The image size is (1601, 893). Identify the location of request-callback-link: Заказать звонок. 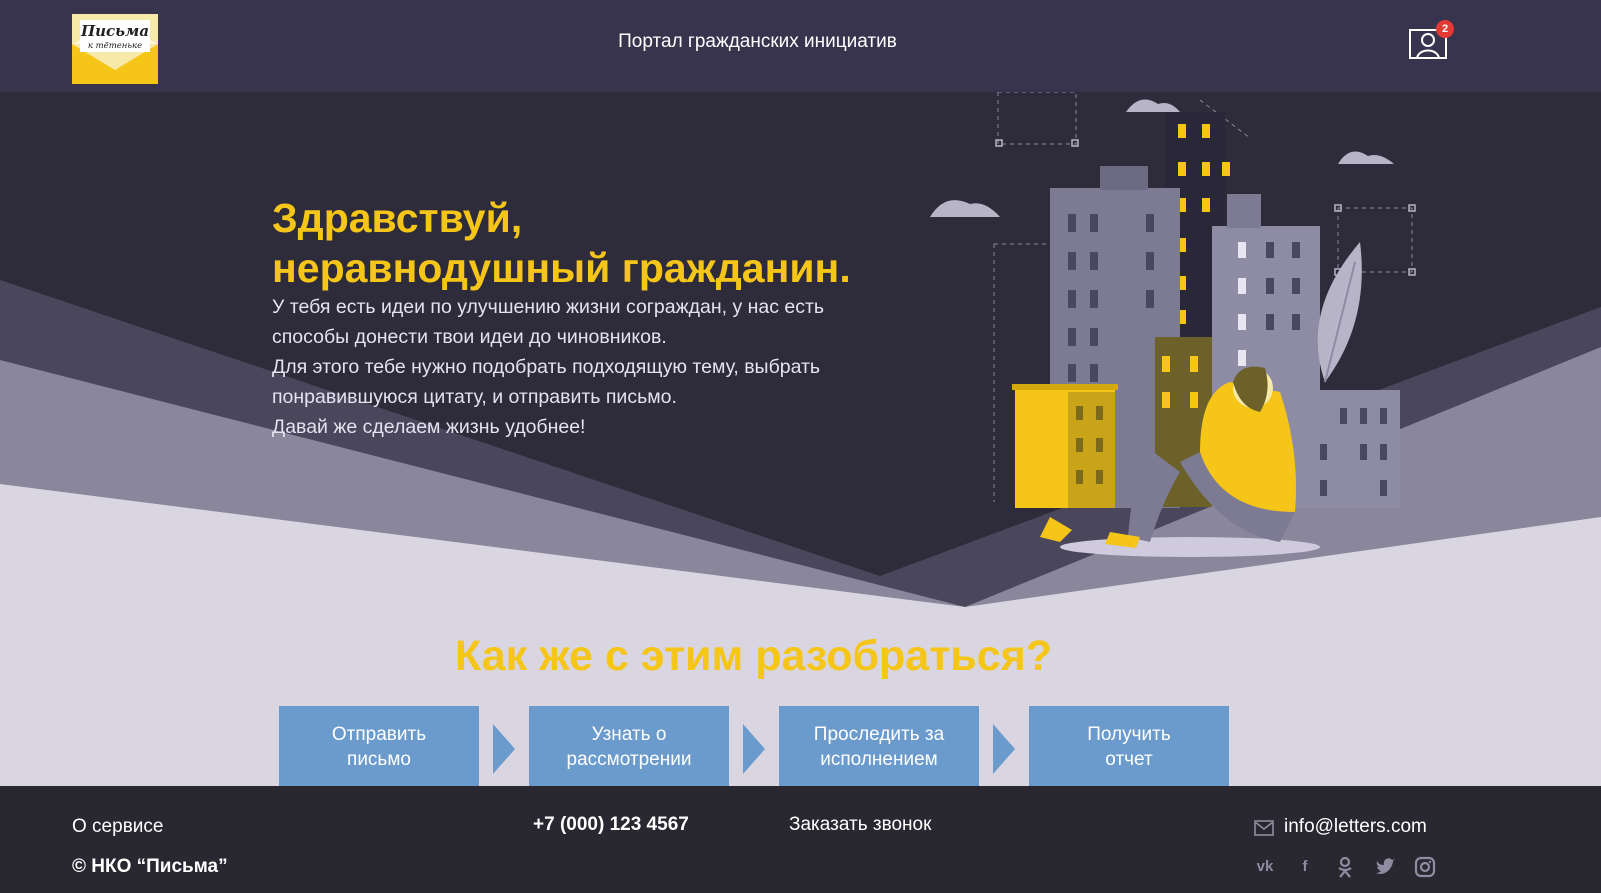
(860, 825).